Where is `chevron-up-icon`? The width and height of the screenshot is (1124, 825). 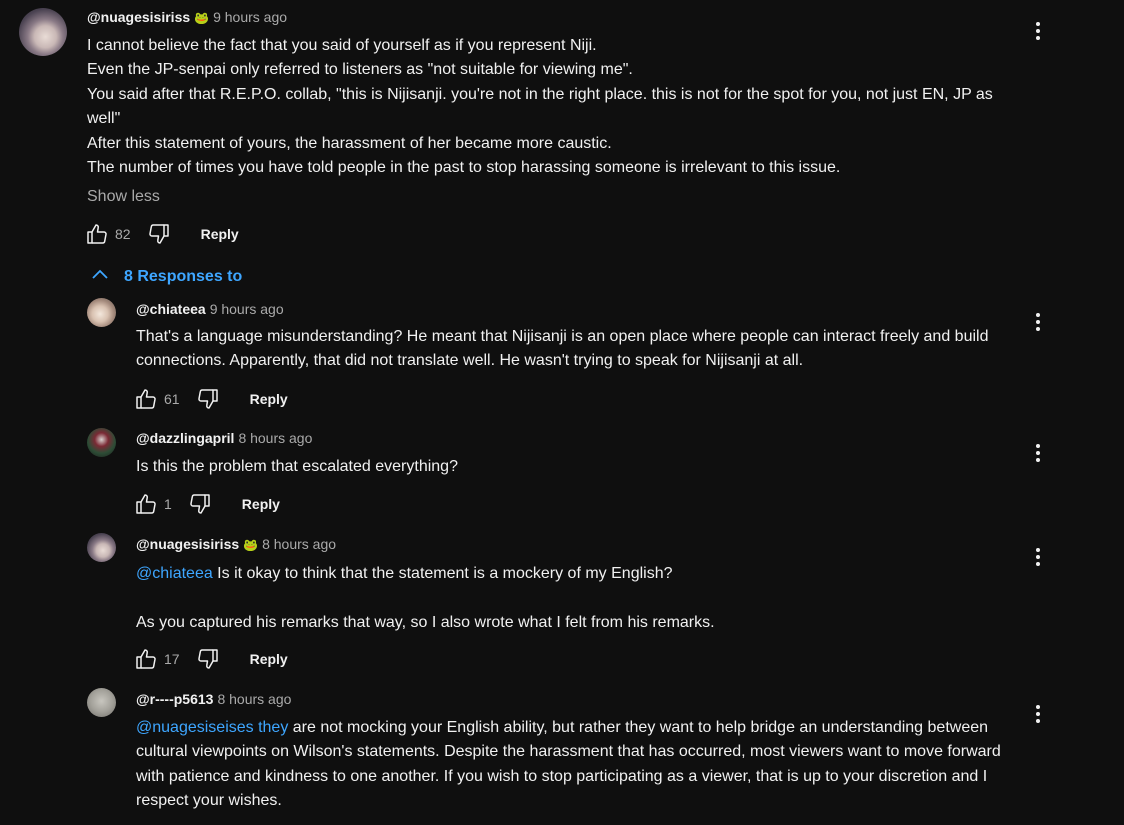 chevron-up-icon is located at coordinates (107, 277).